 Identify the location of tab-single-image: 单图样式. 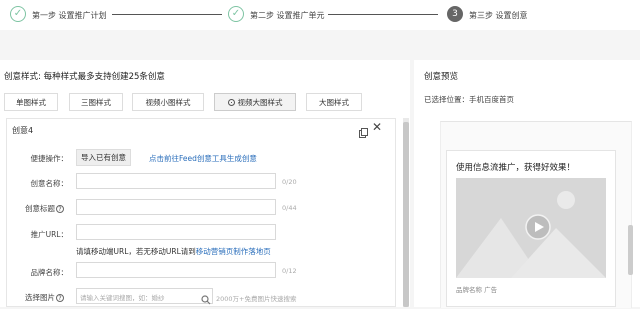
(31, 102).